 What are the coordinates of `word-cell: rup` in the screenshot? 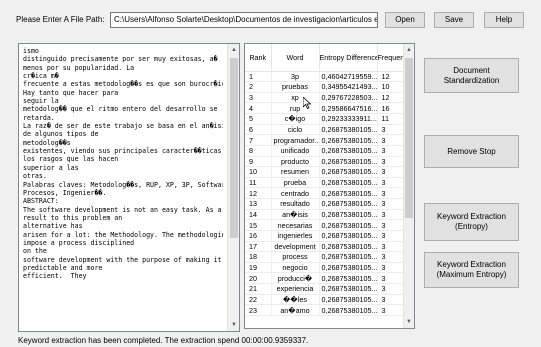 It's located at (295, 108).